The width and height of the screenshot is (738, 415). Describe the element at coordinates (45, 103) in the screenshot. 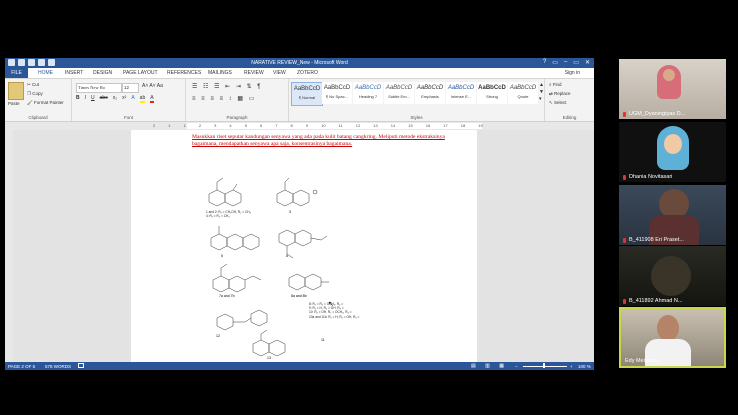

I see `format-painter-button: 🖌 Format Painter` at that location.